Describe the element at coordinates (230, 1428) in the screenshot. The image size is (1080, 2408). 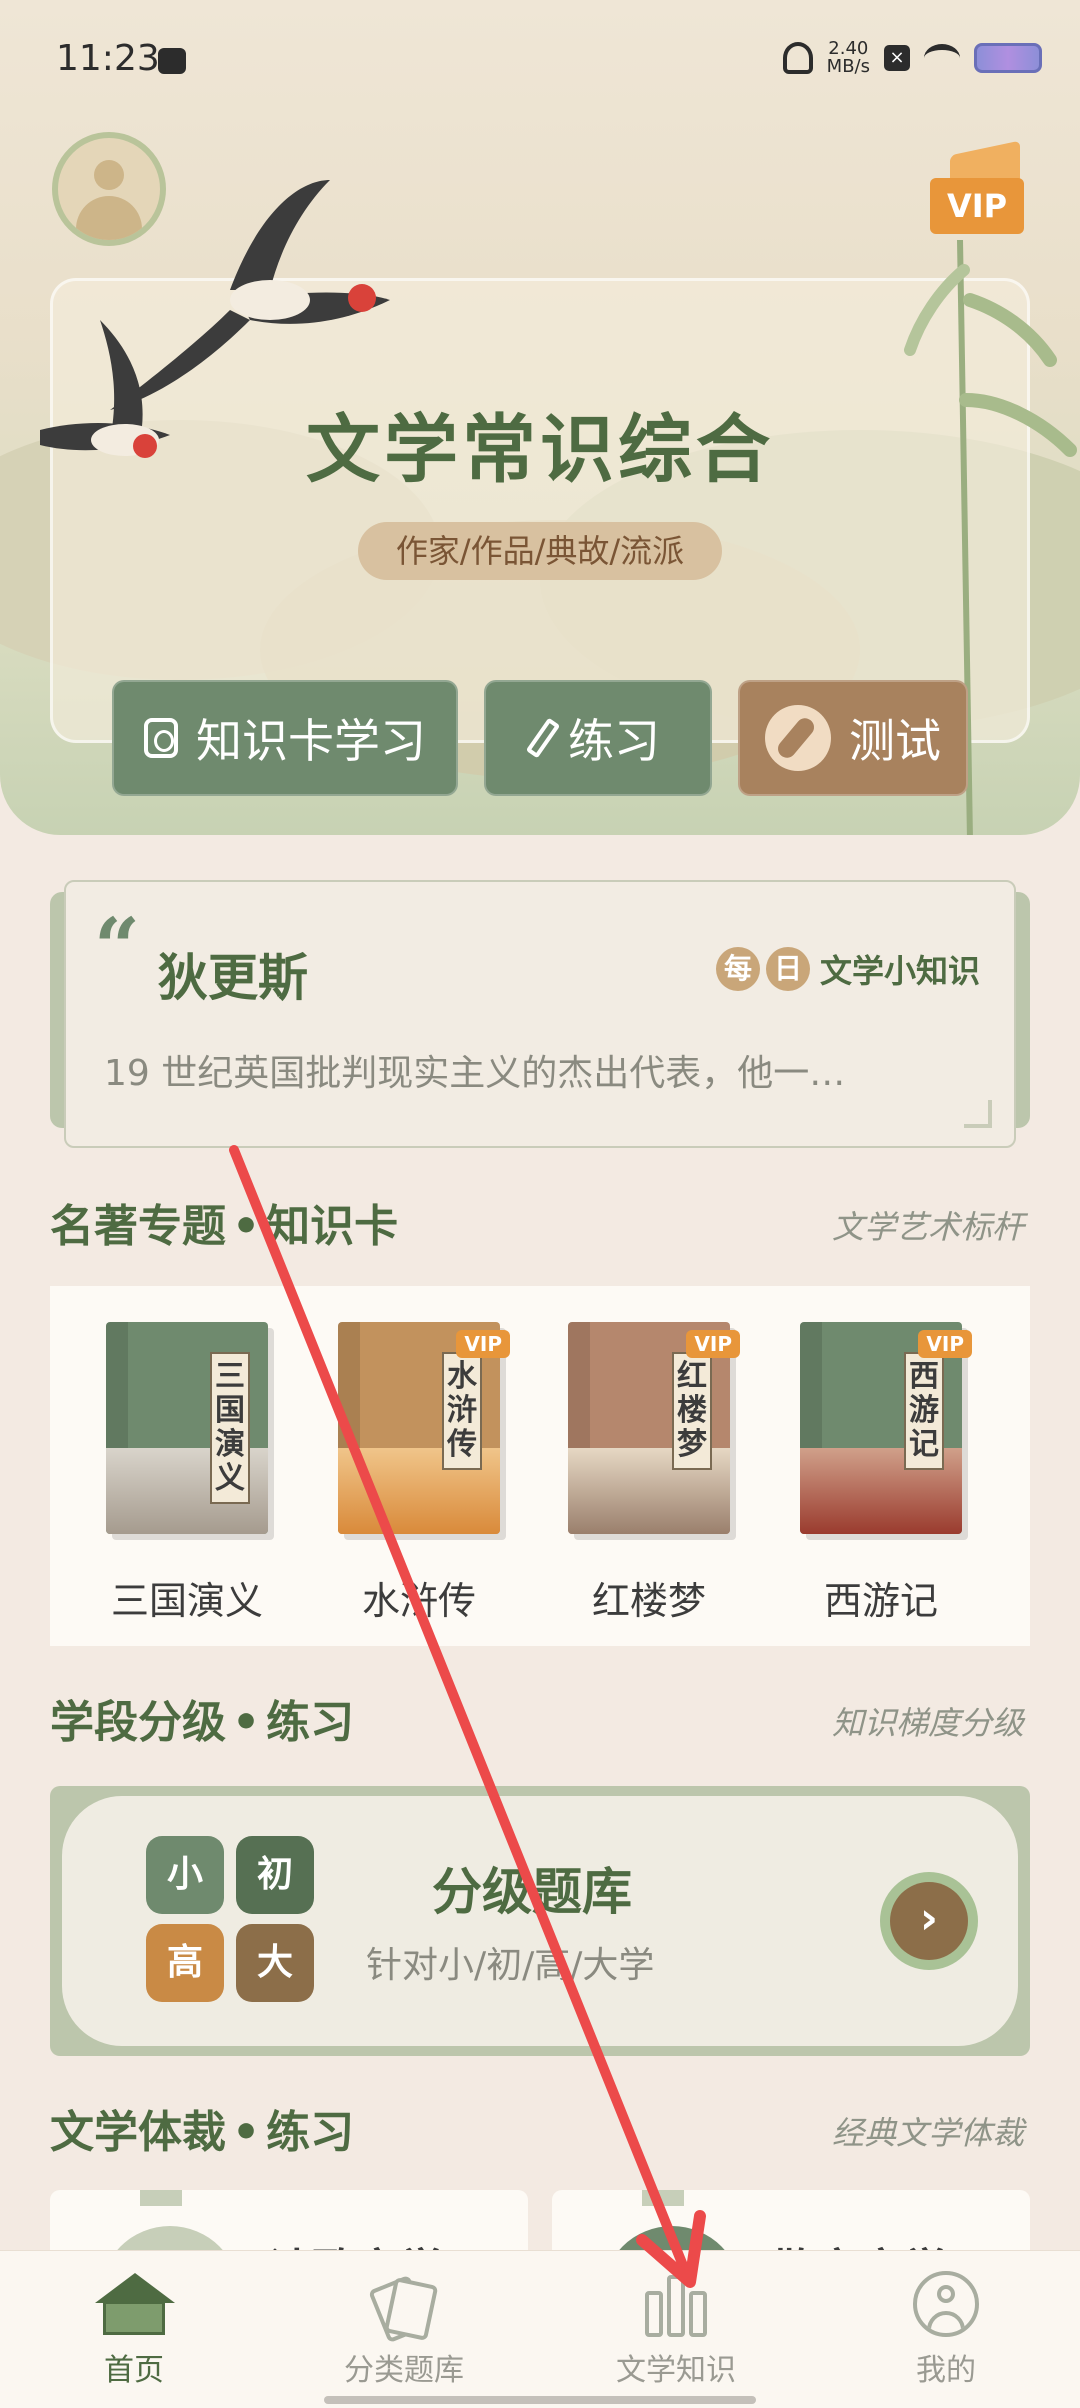
I see `book-cover-label: 三国演义` at that location.